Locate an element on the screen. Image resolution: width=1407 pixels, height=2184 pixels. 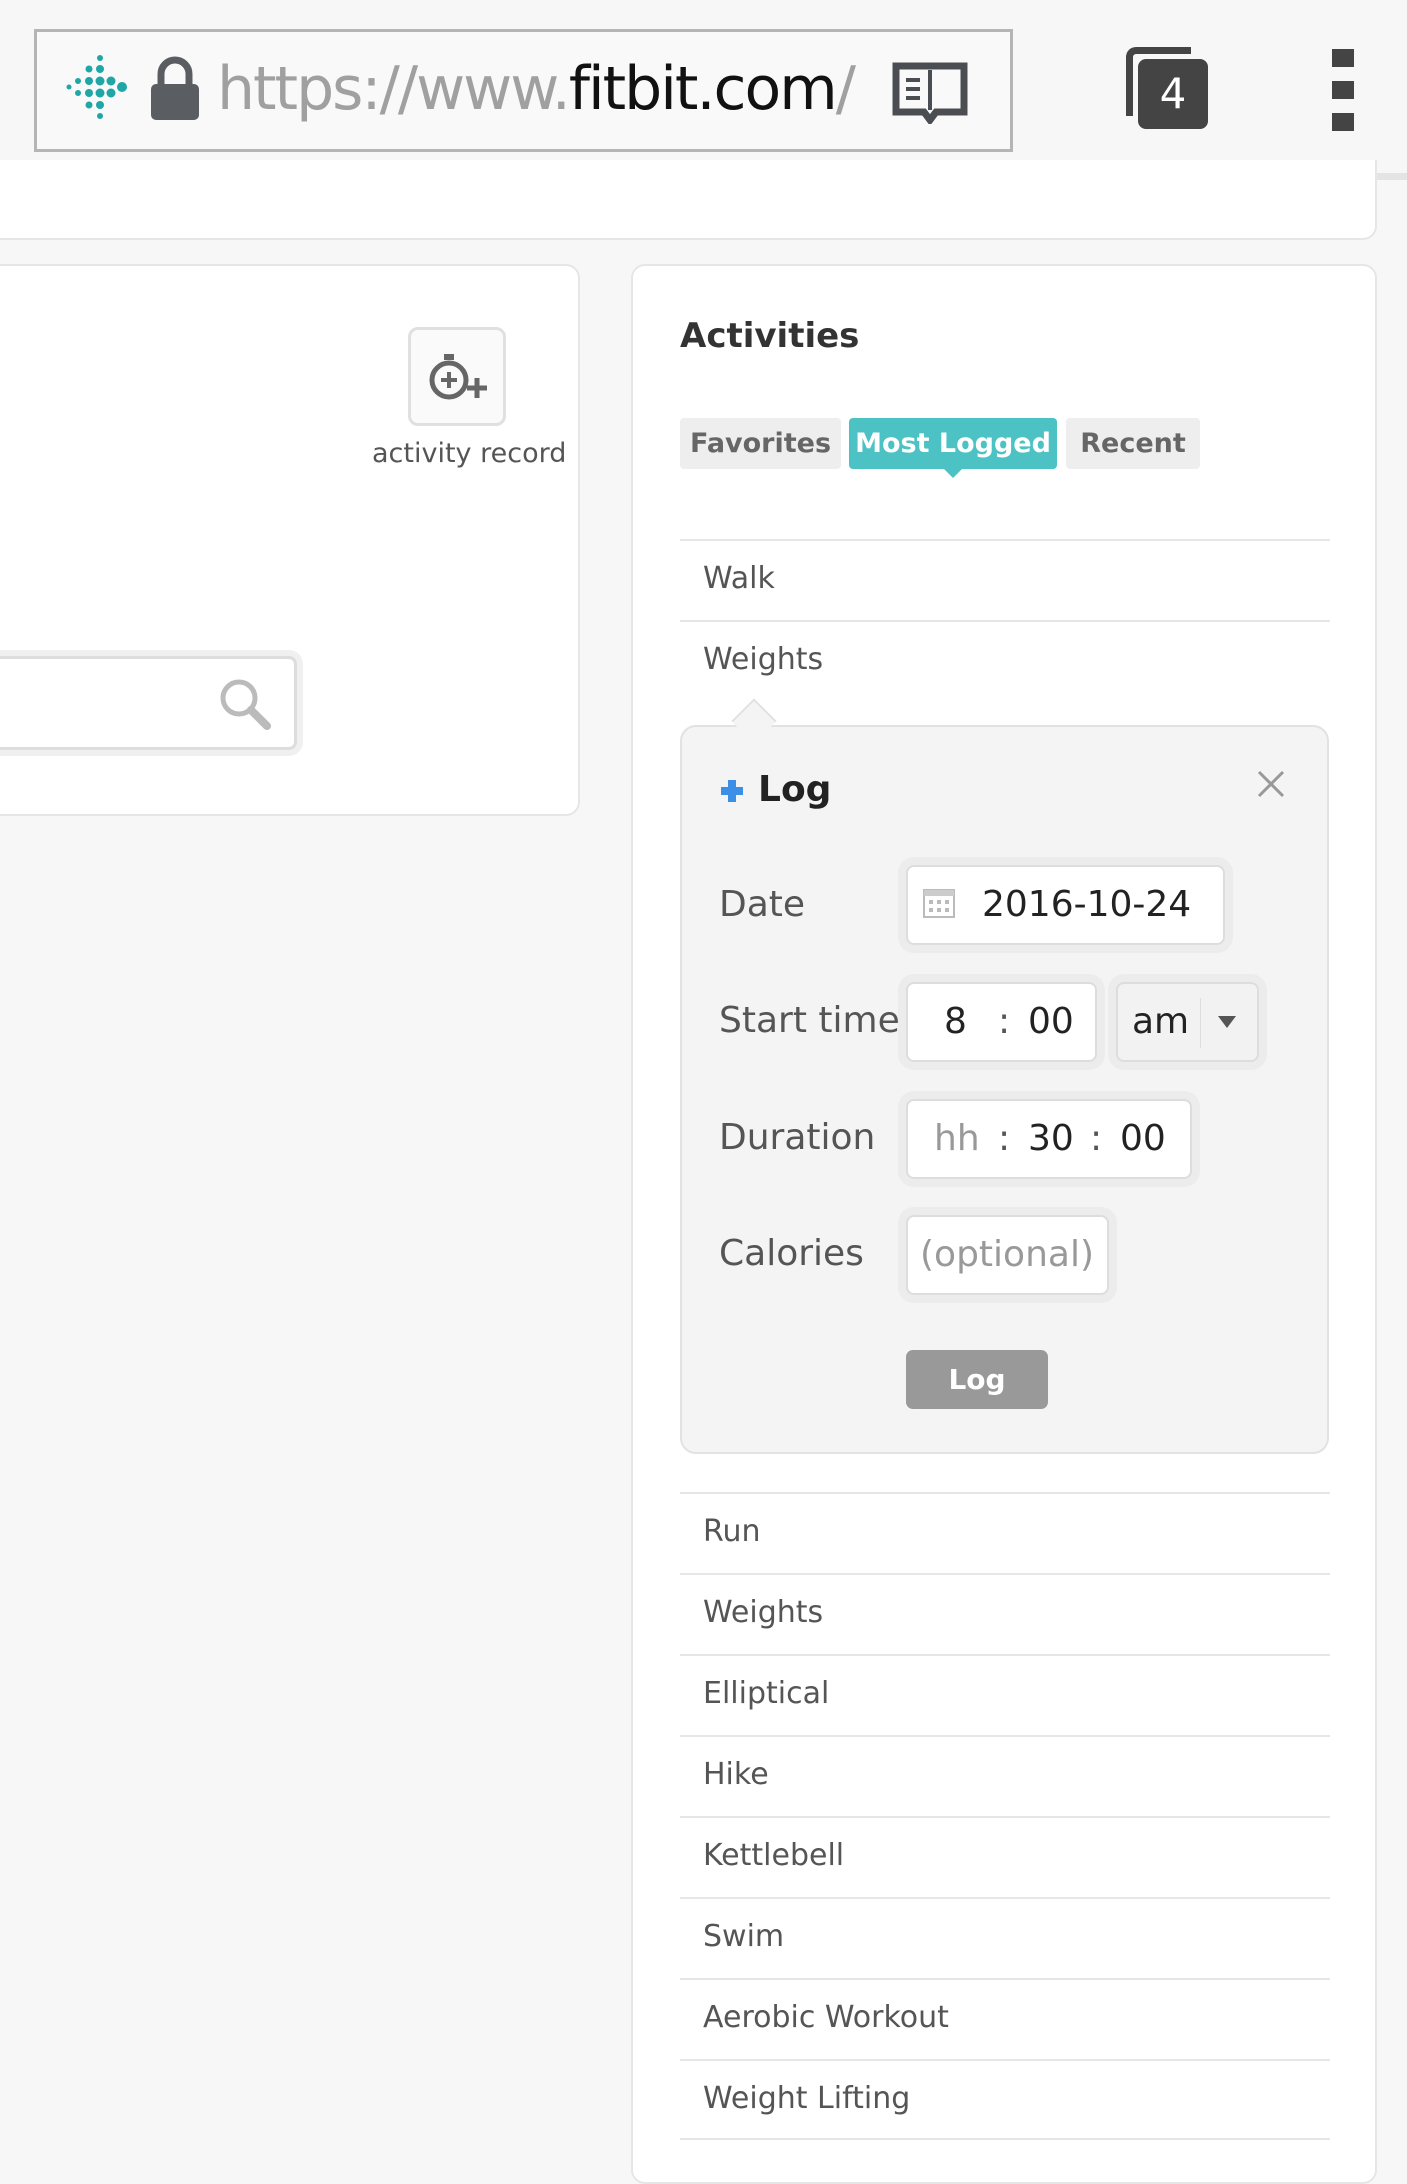
tabs-button: 4 is located at coordinates (1168, 89).